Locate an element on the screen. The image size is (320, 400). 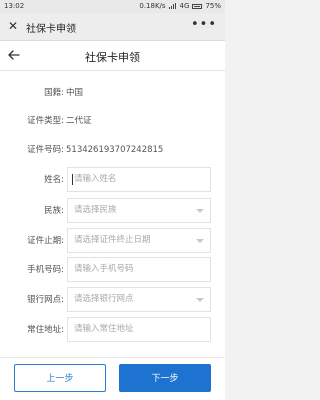
id-type-value: 二代证 is located at coordinates (79, 121).